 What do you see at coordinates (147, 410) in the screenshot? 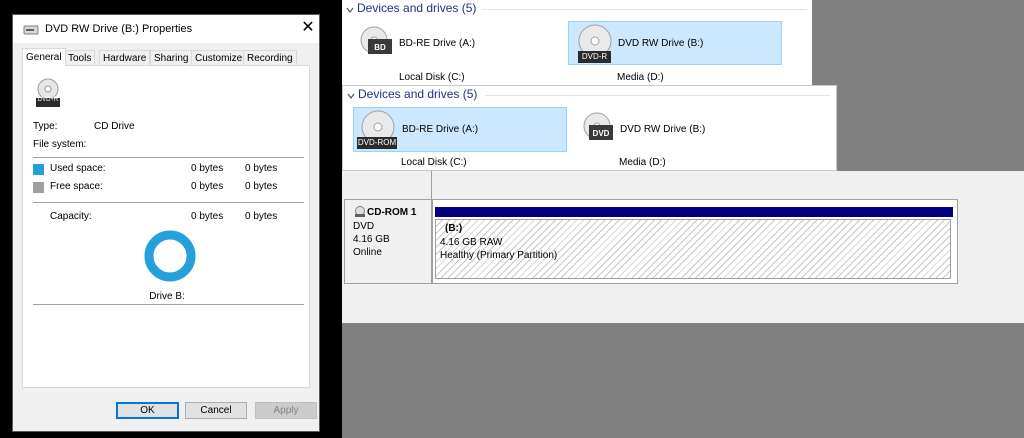
I see `ok-button: OK` at bounding box center [147, 410].